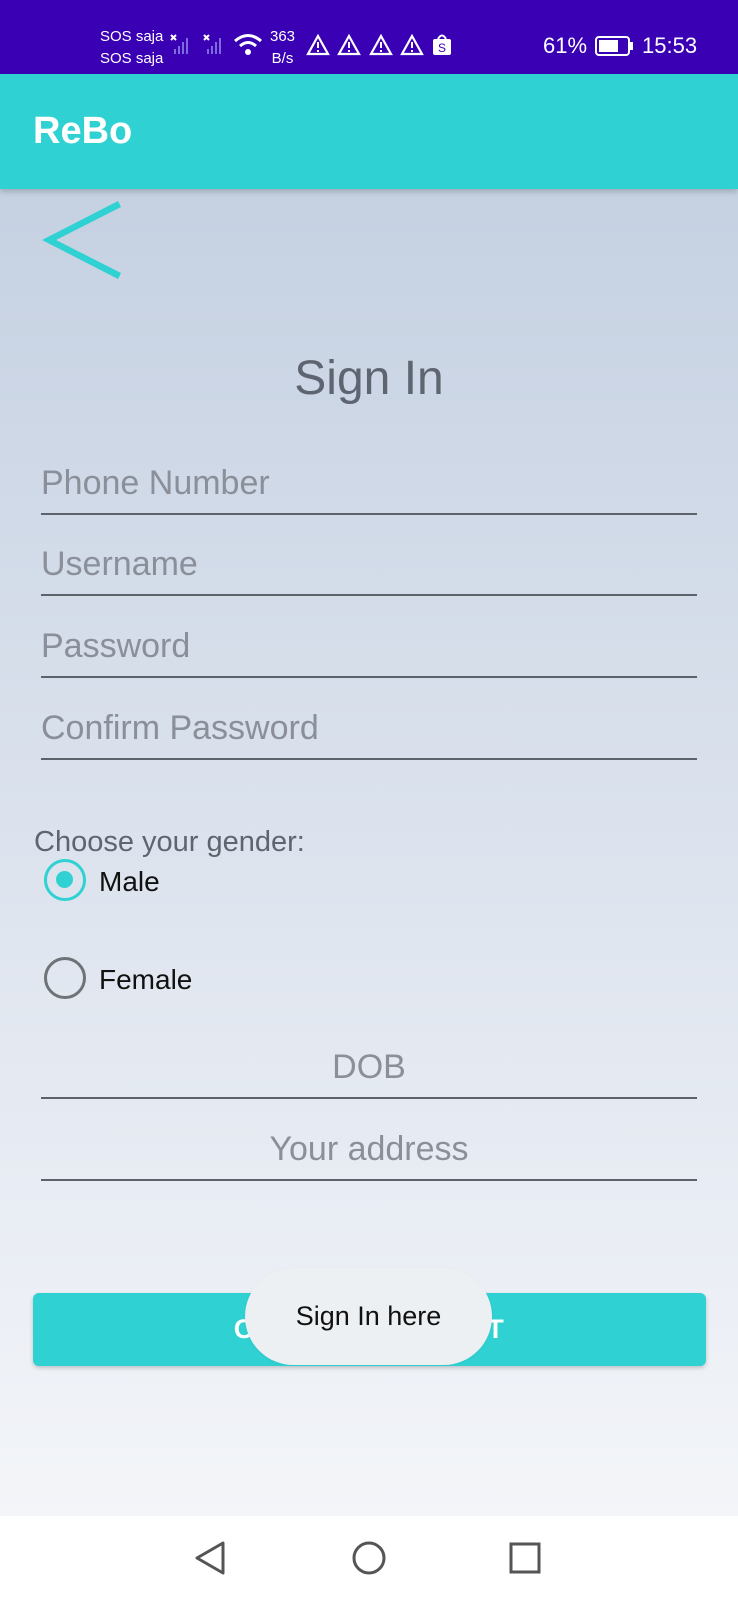 The height and width of the screenshot is (1600, 738). What do you see at coordinates (194, 979) in the screenshot?
I see `gender-radio-female: Female` at bounding box center [194, 979].